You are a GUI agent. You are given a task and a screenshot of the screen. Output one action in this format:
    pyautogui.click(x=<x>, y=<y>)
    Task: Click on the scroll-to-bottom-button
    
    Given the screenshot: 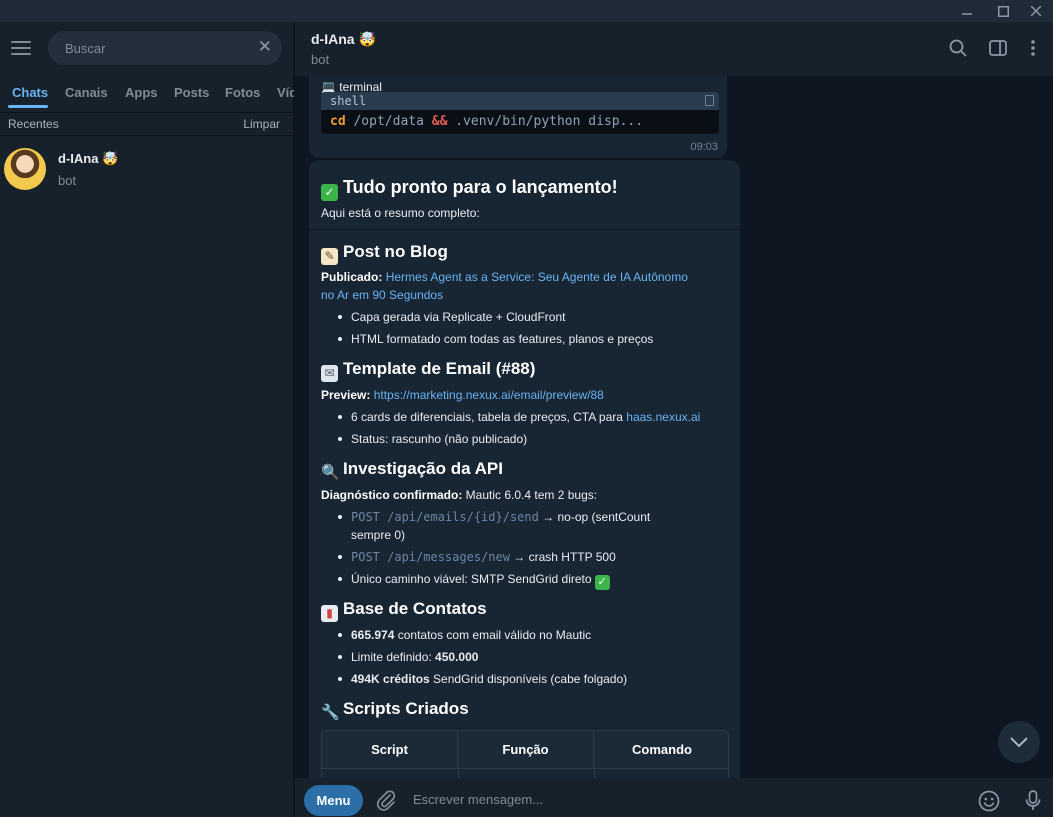 What is the action you would take?
    pyautogui.click(x=1019, y=742)
    